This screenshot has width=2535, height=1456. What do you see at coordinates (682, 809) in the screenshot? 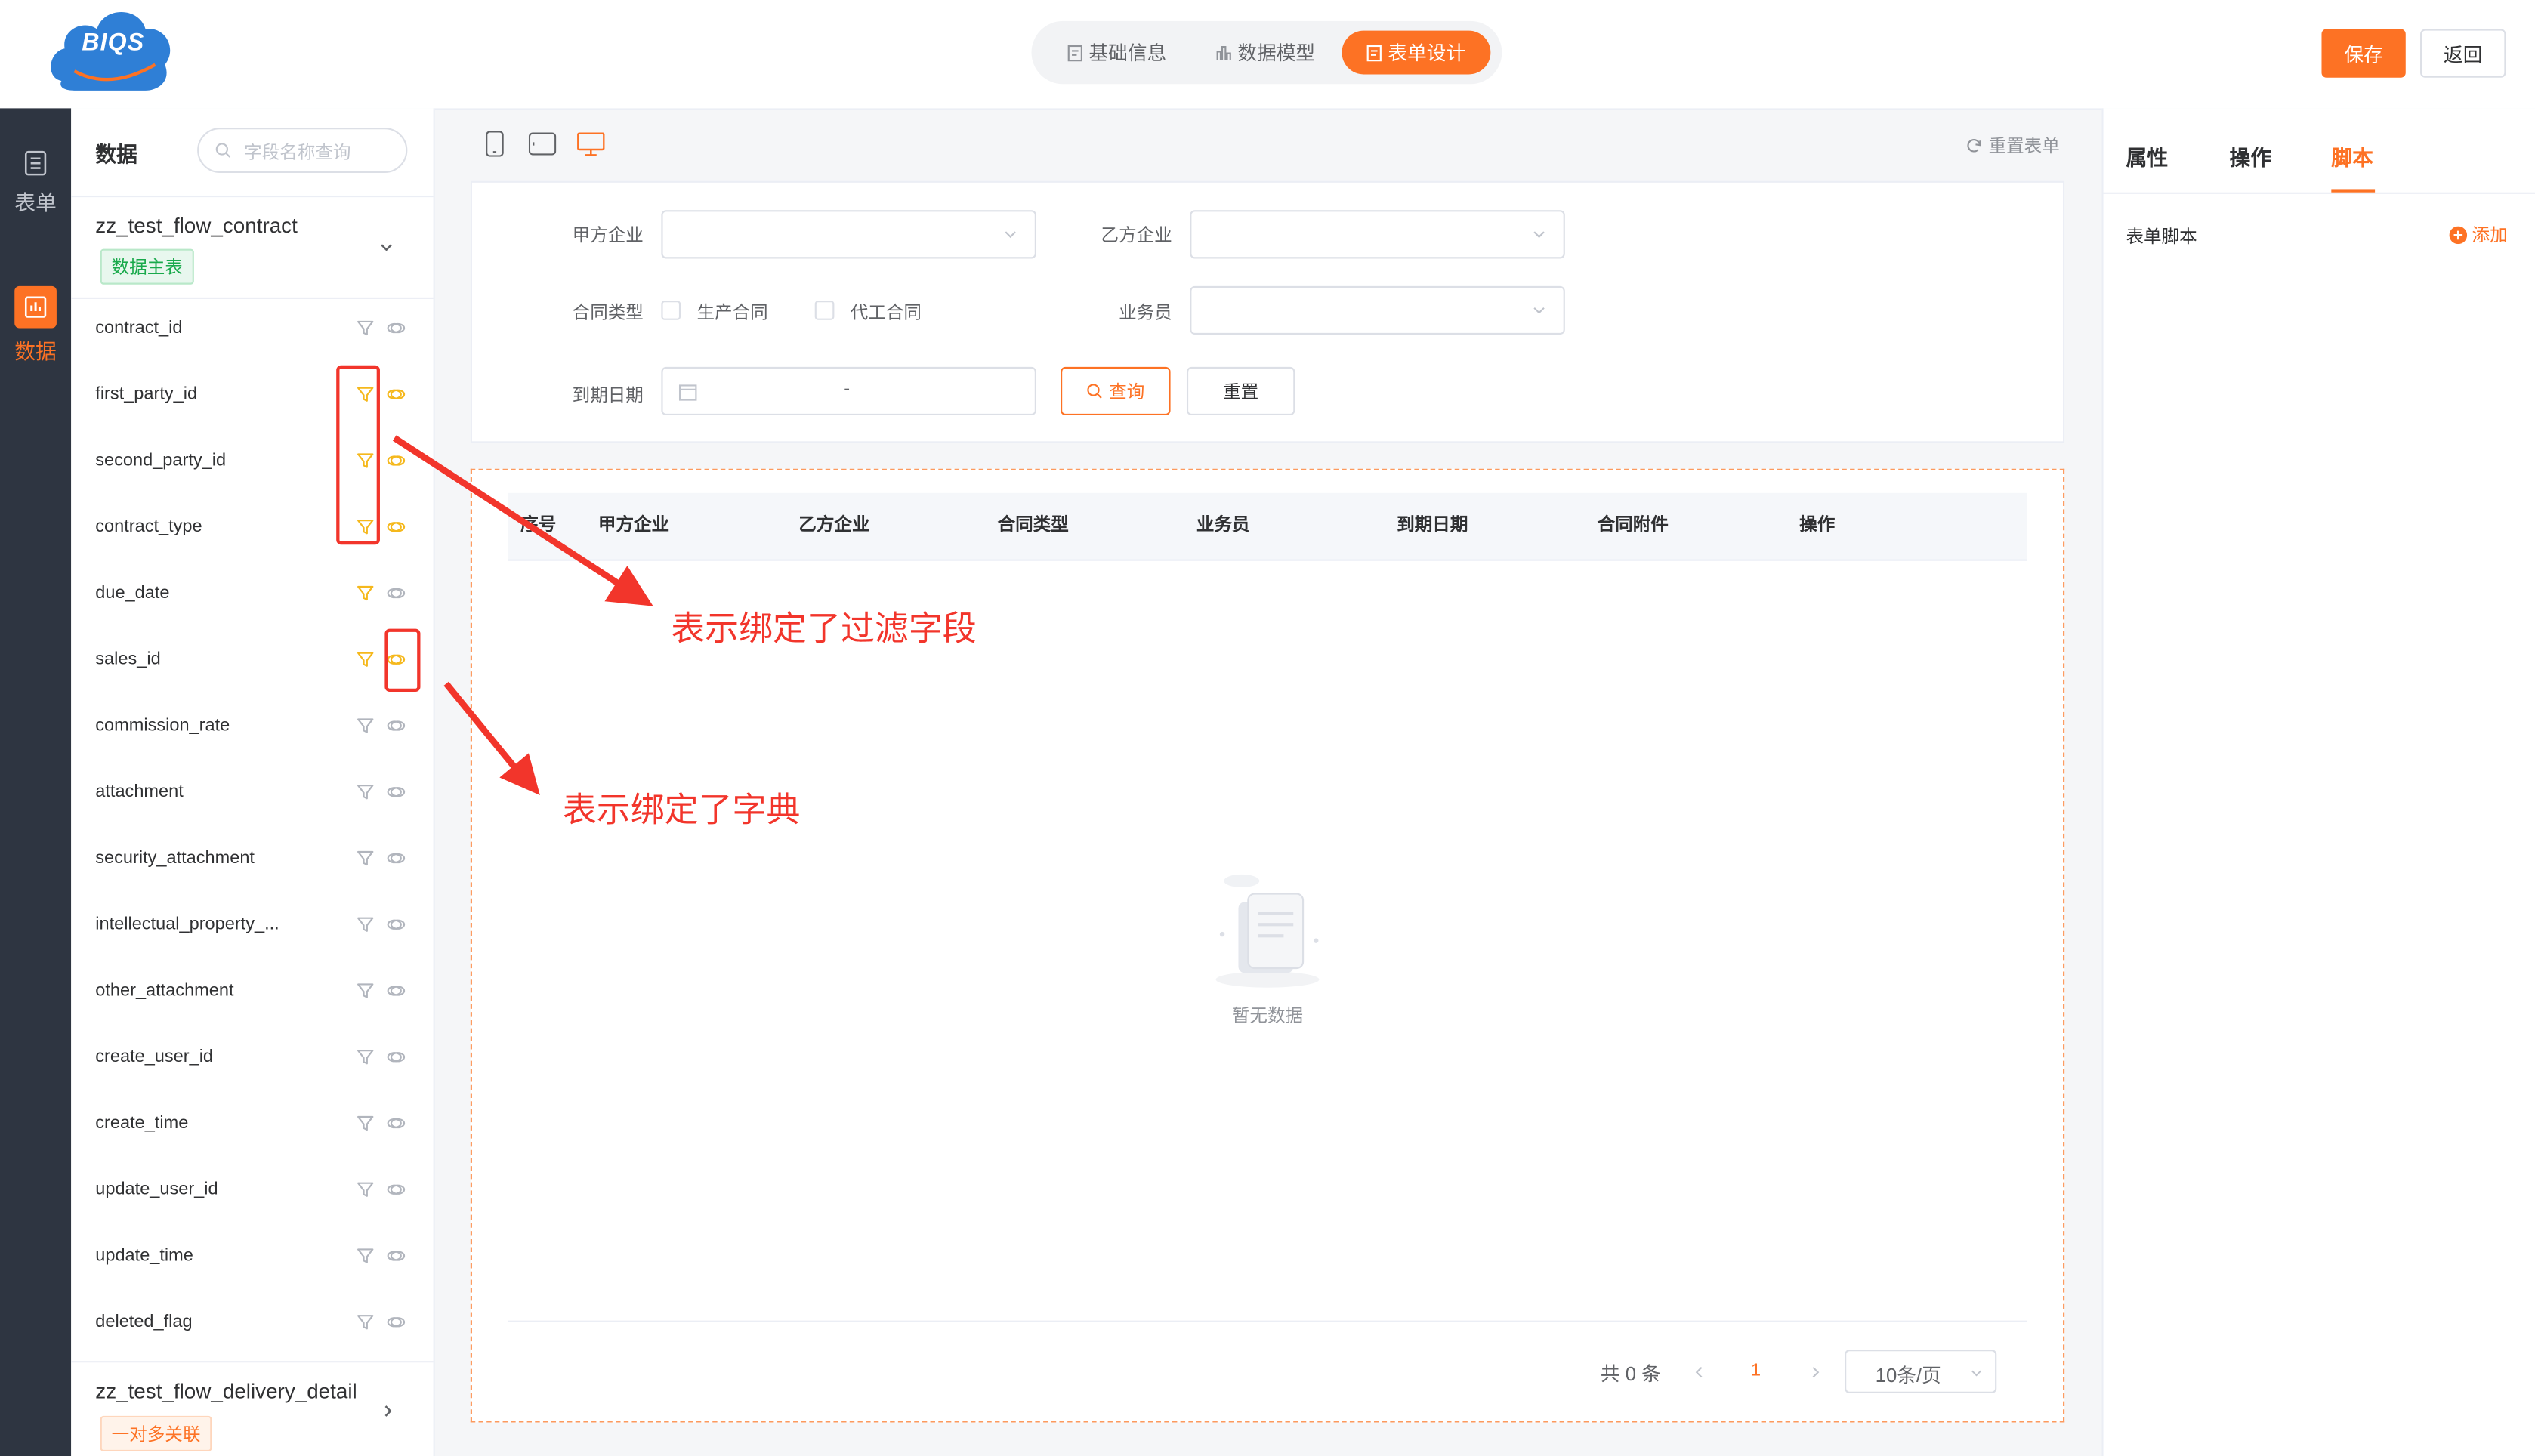
I see `dict-annotation: 表示绑定了字典` at bounding box center [682, 809].